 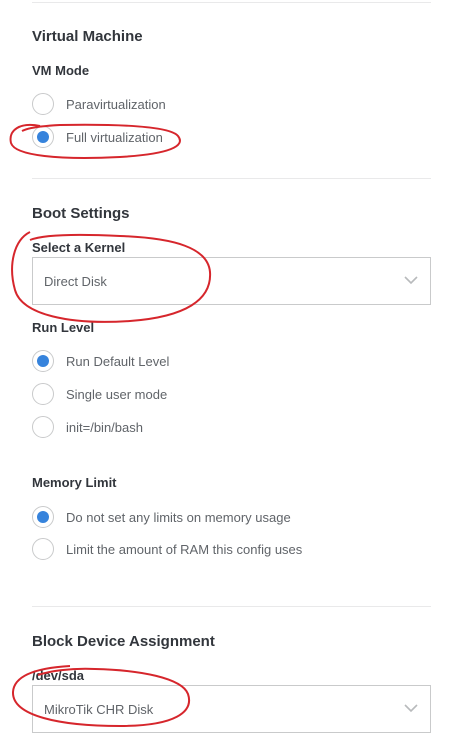 What do you see at coordinates (43, 361) in the screenshot?
I see `radio-run-default-level` at bounding box center [43, 361].